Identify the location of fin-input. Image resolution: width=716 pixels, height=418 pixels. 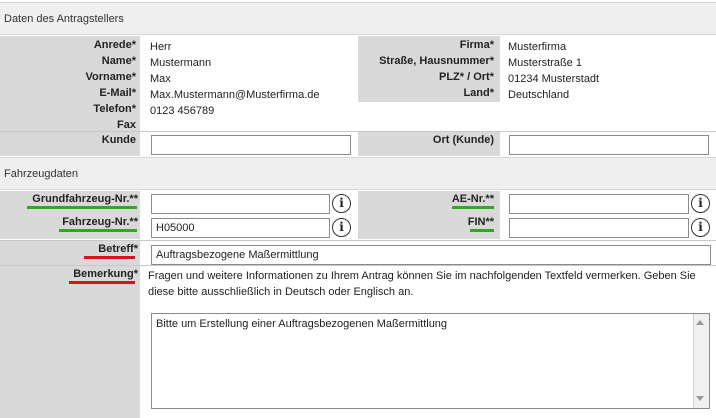
(599, 228).